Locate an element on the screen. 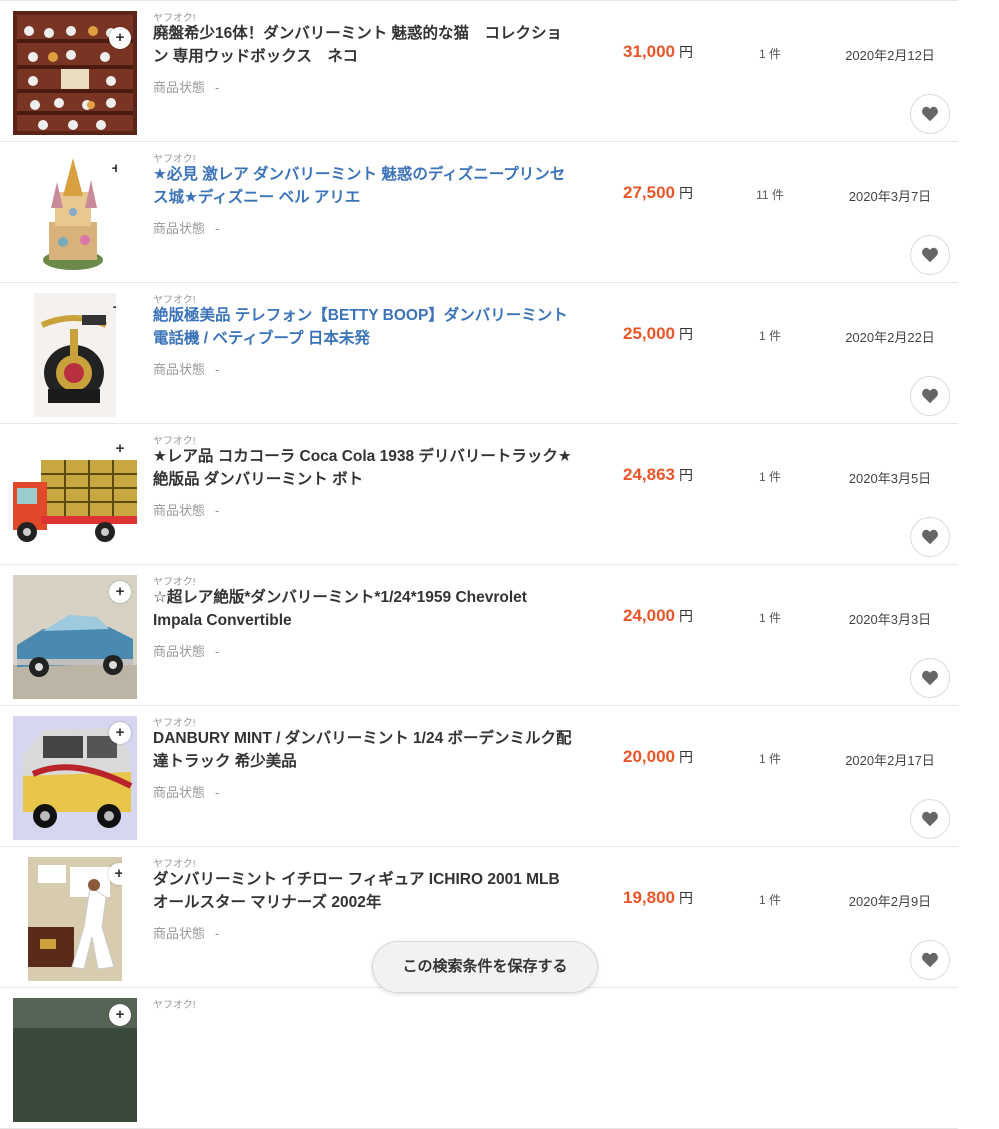 The width and height of the screenshot is (999, 1129). source-label: ヤフオク! is located at coordinates (174, 1005).